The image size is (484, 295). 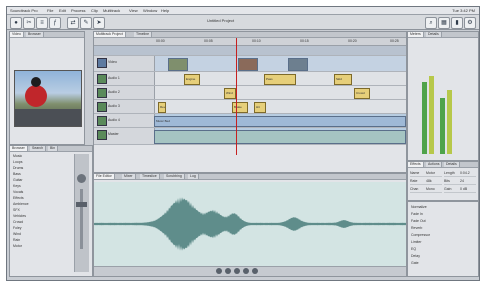 I want to click on tab-bin-search: Search, so click(x=38, y=148).